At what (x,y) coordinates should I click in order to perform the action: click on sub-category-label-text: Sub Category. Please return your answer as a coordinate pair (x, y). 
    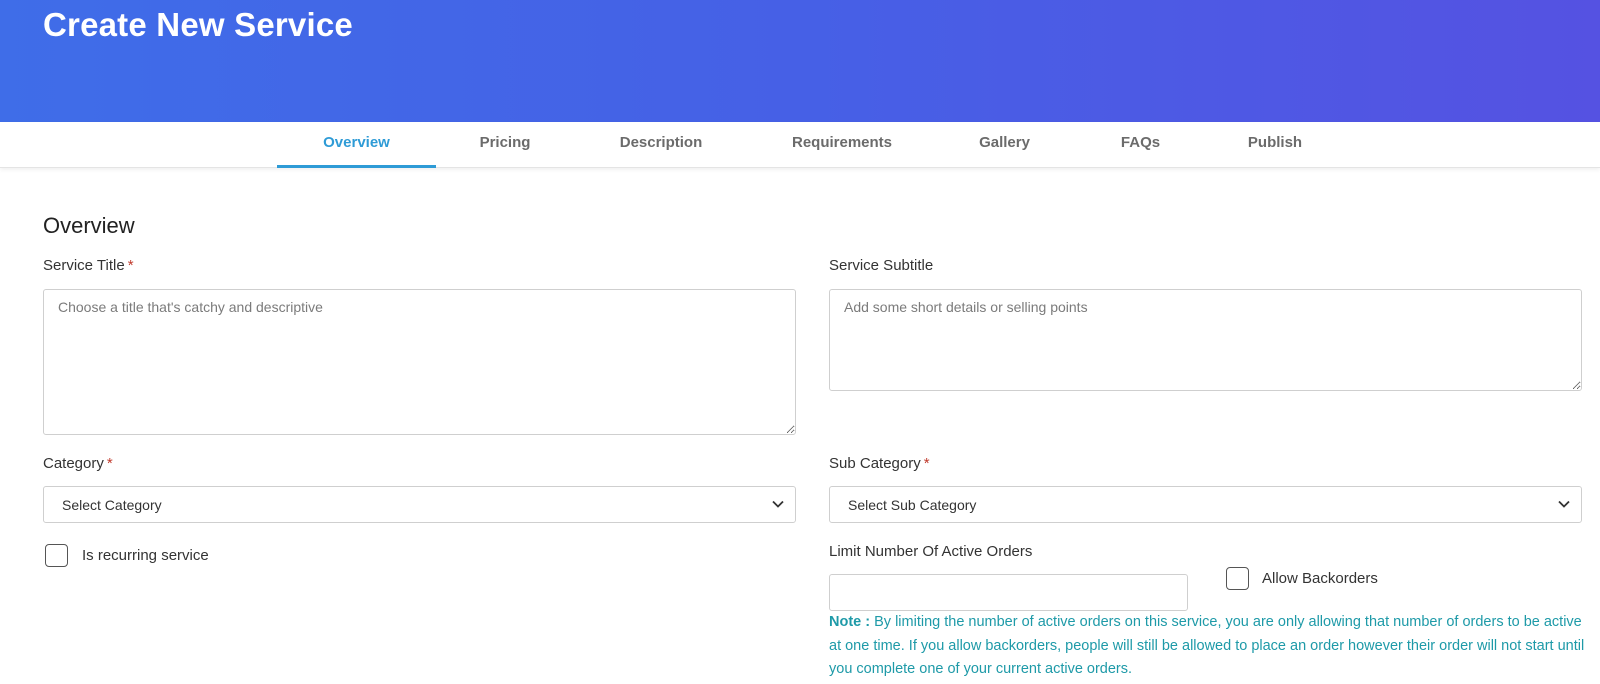
    Looking at the image, I should click on (875, 463).